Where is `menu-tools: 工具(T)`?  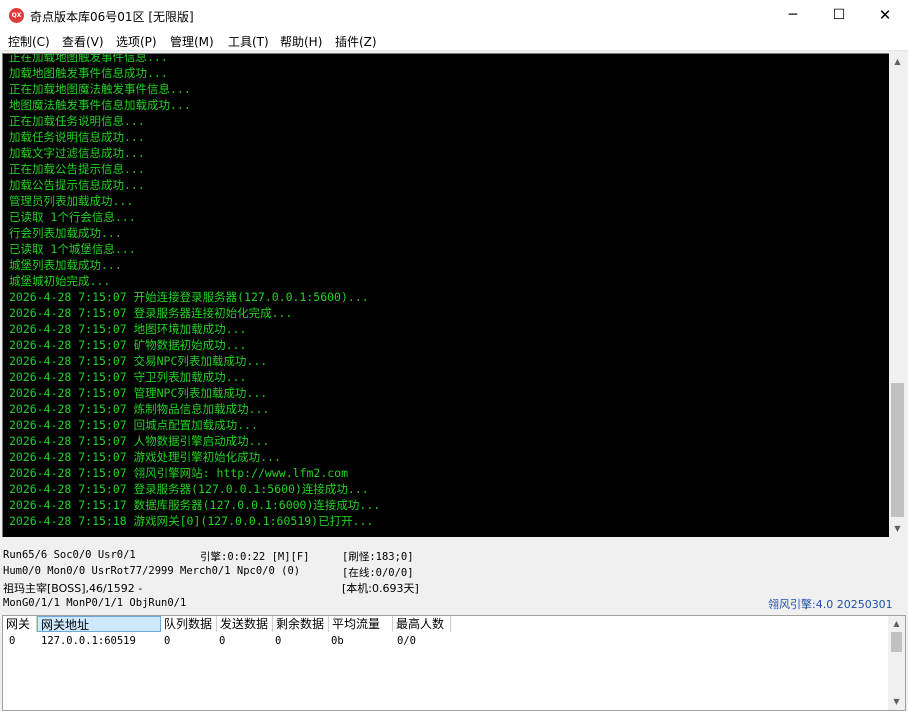
menu-tools: 工具(T) is located at coordinates (248, 41).